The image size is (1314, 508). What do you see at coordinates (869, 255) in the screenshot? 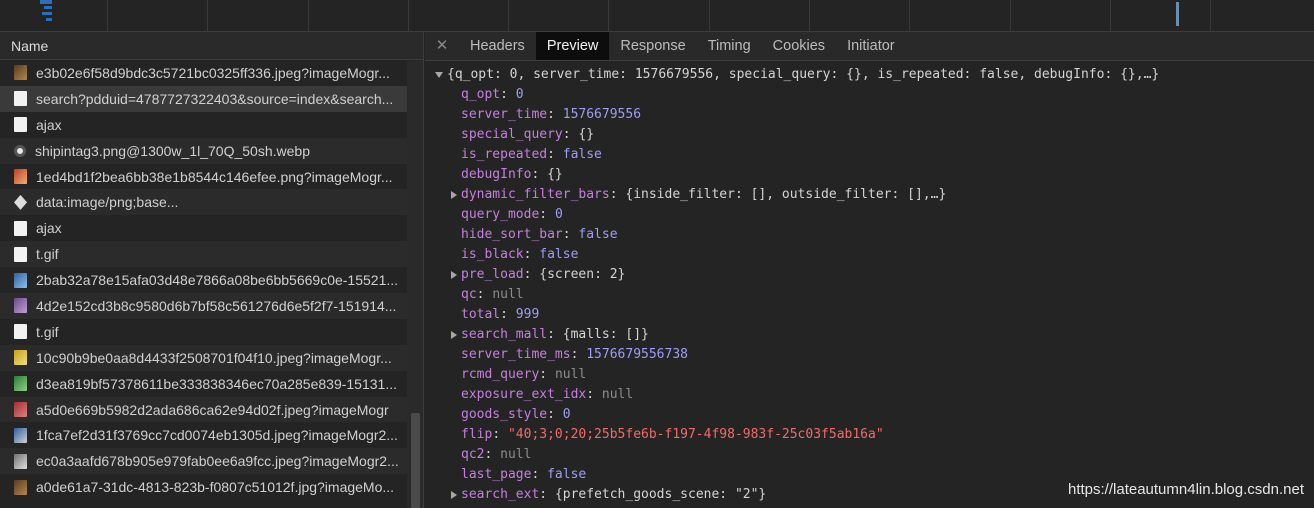
I see `json-property-line: is_black: false` at bounding box center [869, 255].